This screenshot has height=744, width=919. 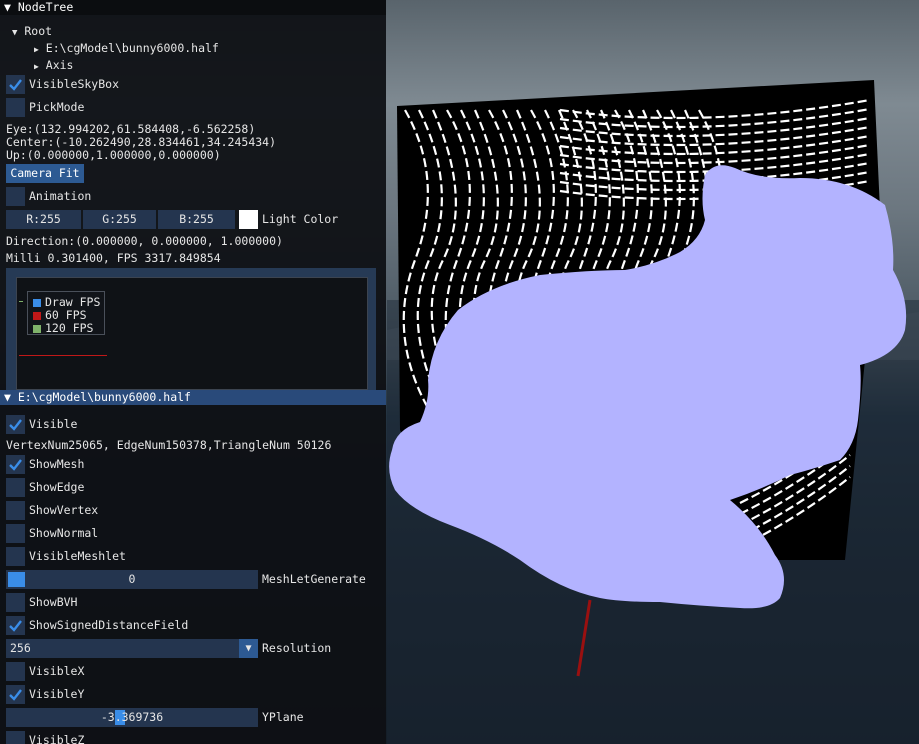 I want to click on light-color-label: Light Color, so click(x=300, y=219).